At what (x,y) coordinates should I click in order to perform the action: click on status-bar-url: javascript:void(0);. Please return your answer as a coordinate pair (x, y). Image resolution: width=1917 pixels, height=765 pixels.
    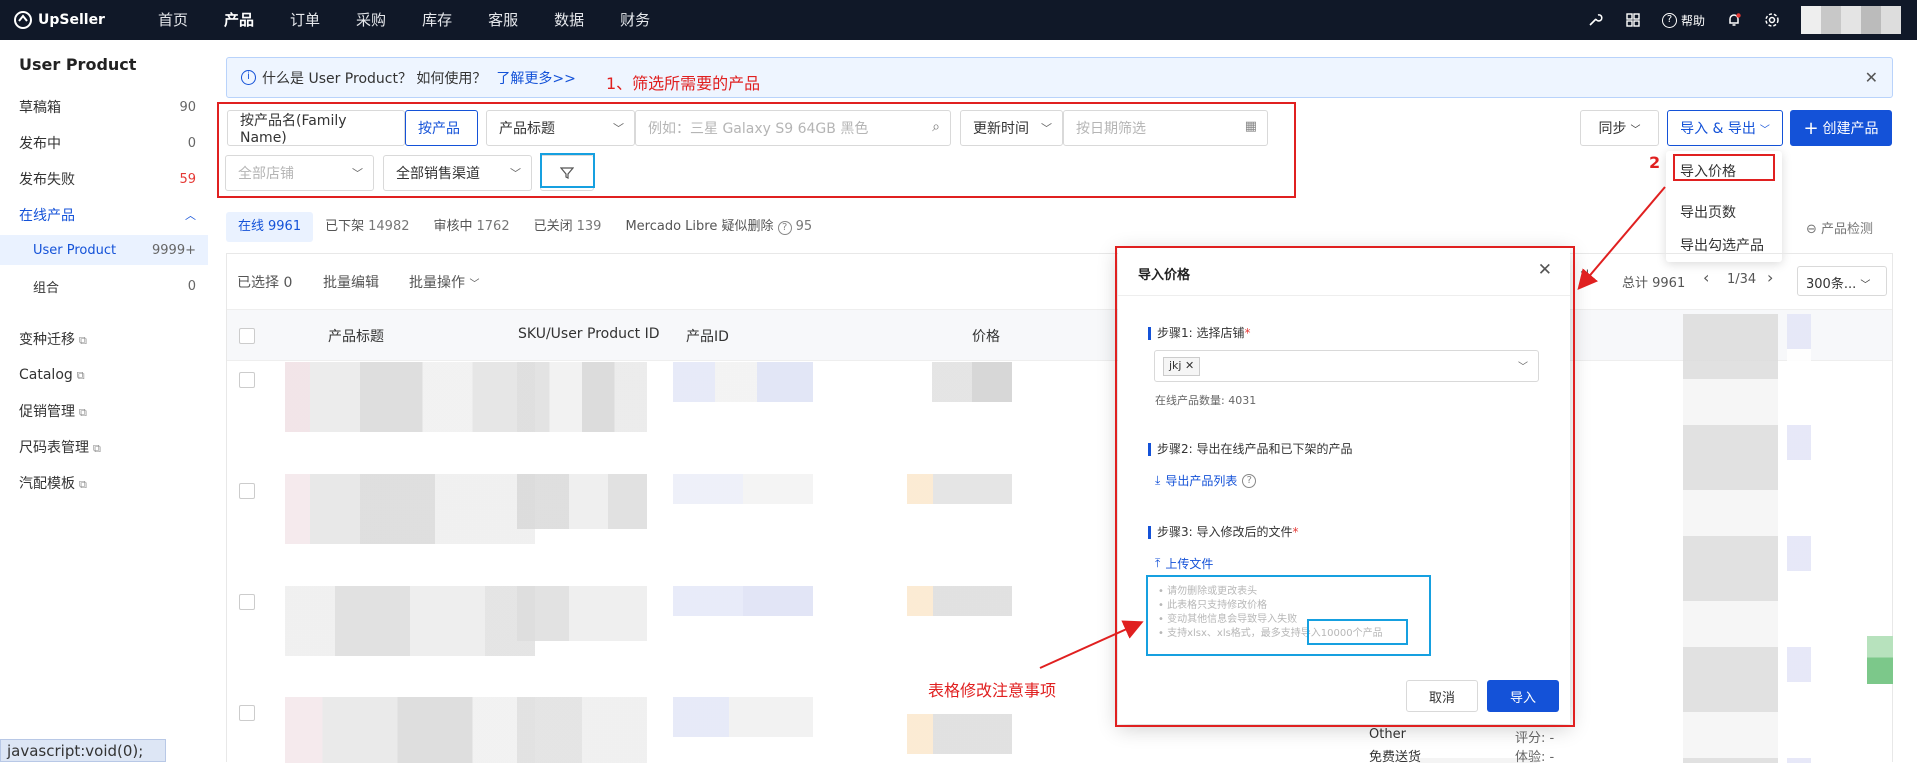
    Looking at the image, I should click on (83, 750).